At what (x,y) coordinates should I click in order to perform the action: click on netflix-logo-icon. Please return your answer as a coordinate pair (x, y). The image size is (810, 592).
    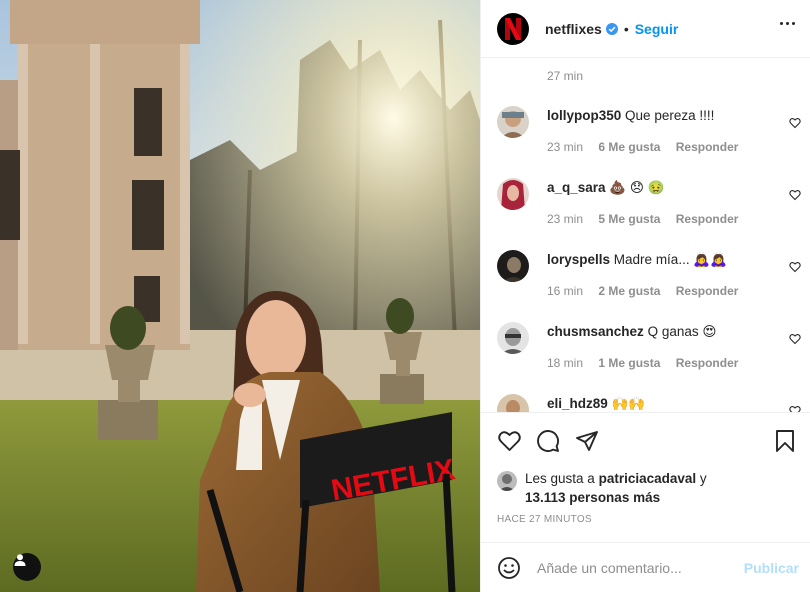
    Looking at the image, I should click on (513, 28).